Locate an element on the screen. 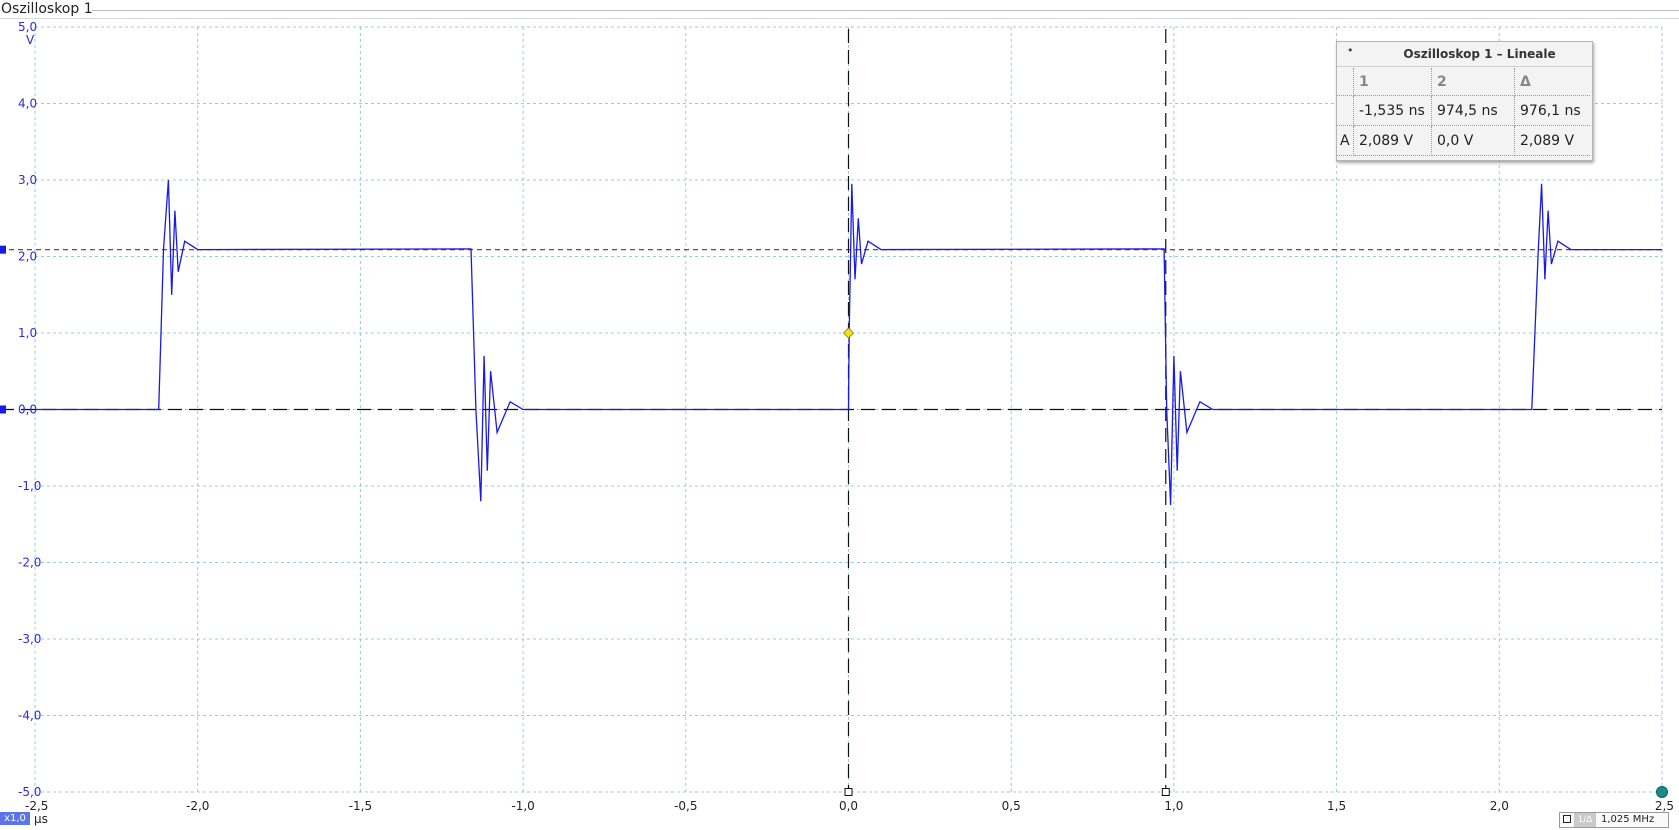 This screenshot has height=830, width=1679. y-tick-label: -5,0 is located at coordinates (29, 792).